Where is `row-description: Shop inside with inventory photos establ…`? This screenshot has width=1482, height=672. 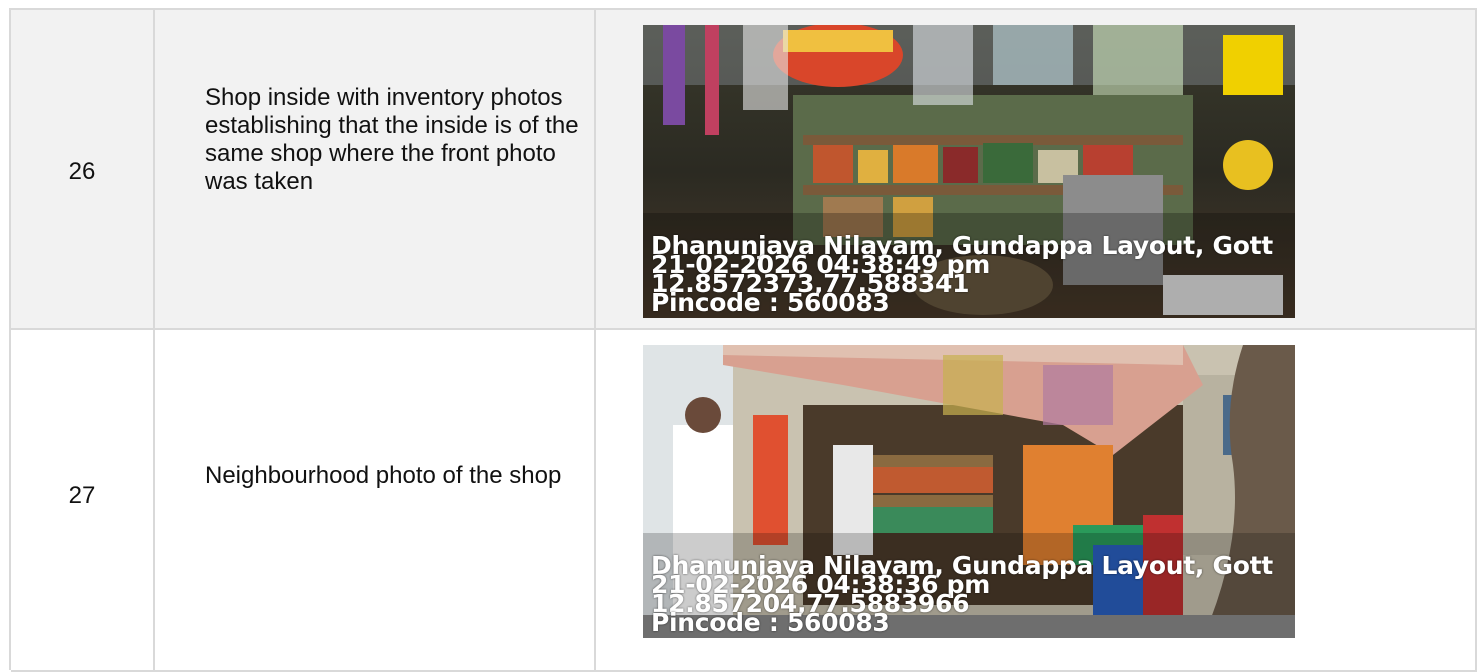 row-description: Shop inside with inventory photos establ… is located at coordinates (392, 139).